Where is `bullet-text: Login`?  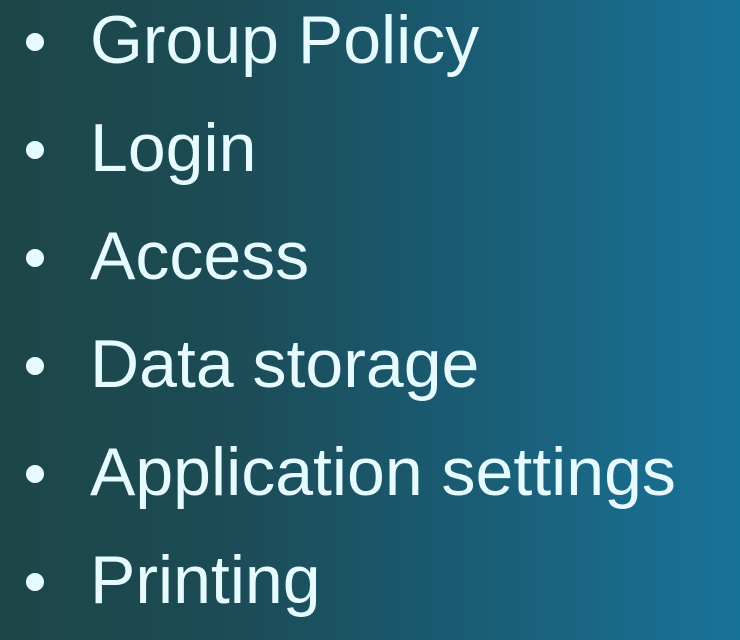
bullet-text: Login is located at coordinates (173, 148).